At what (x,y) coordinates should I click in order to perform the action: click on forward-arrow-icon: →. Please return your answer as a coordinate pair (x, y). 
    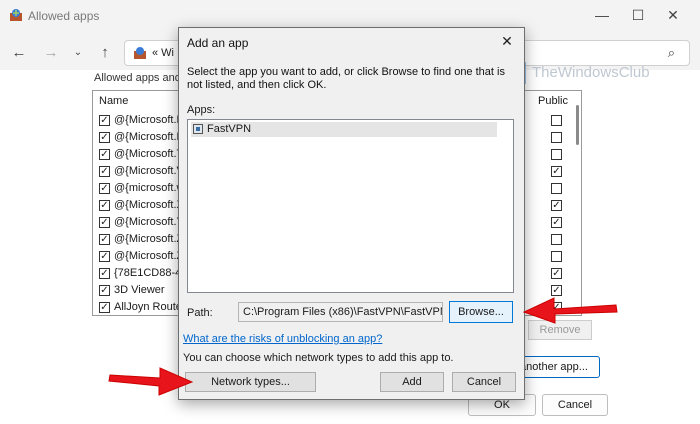
    Looking at the image, I should click on (51, 53).